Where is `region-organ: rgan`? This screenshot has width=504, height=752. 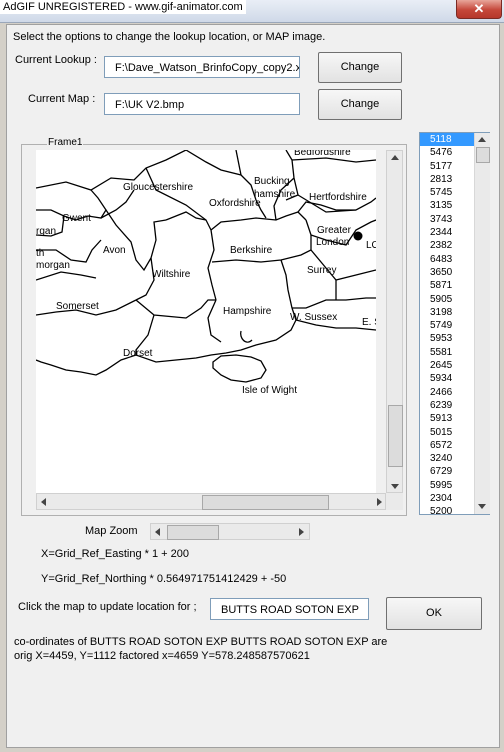 region-organ: rgan is located at coordinates (46, 231).